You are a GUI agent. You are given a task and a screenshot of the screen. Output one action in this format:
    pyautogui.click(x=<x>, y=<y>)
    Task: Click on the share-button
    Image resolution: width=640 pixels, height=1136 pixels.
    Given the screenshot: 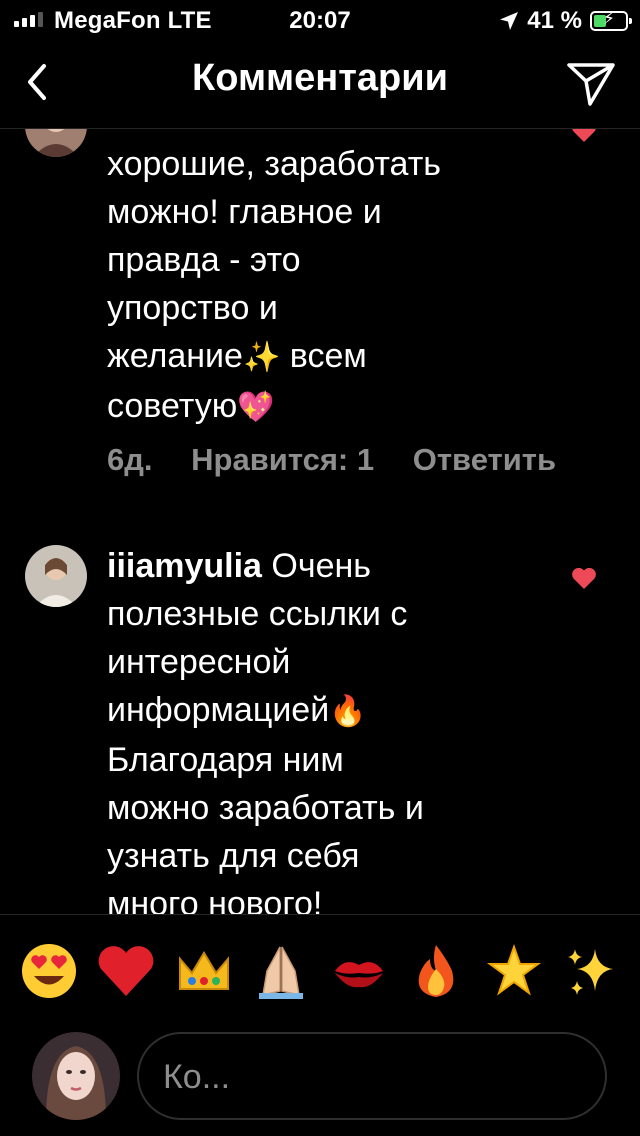 What is the action you would take?
    pyautogui.click(x=591, y=83)
    